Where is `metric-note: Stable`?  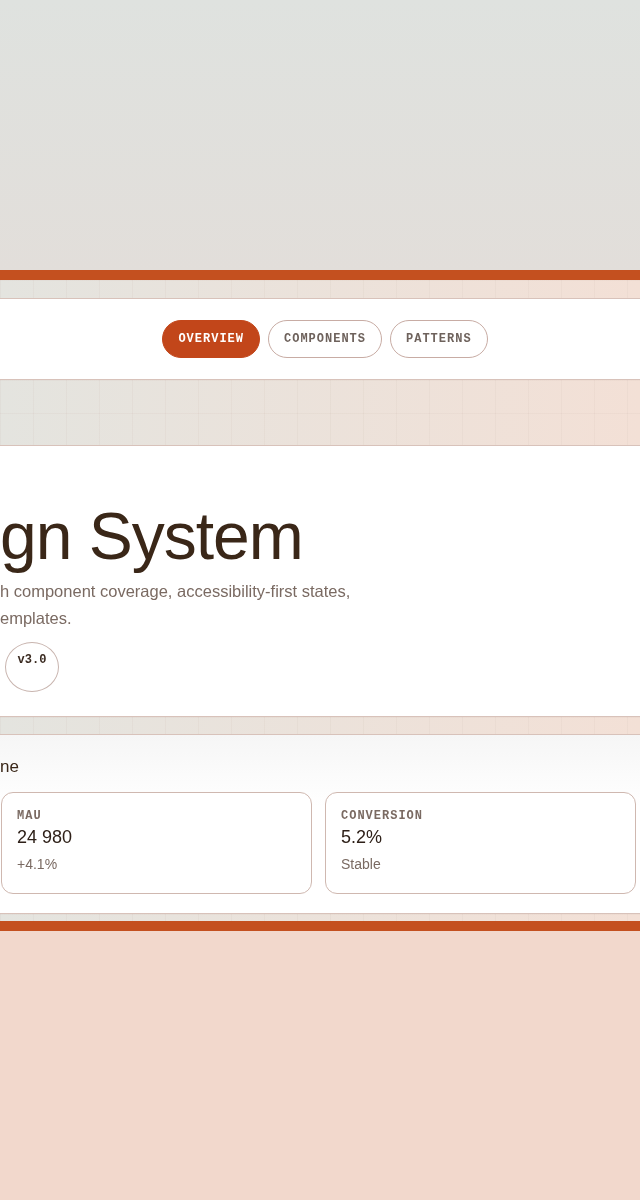
metric-note: Stable is located at coordinates (361, 864).